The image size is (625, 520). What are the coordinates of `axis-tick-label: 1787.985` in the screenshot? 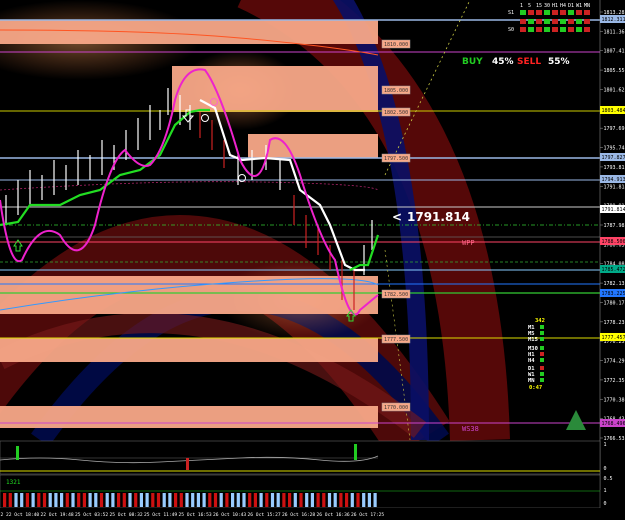 It's located at (614, 226).